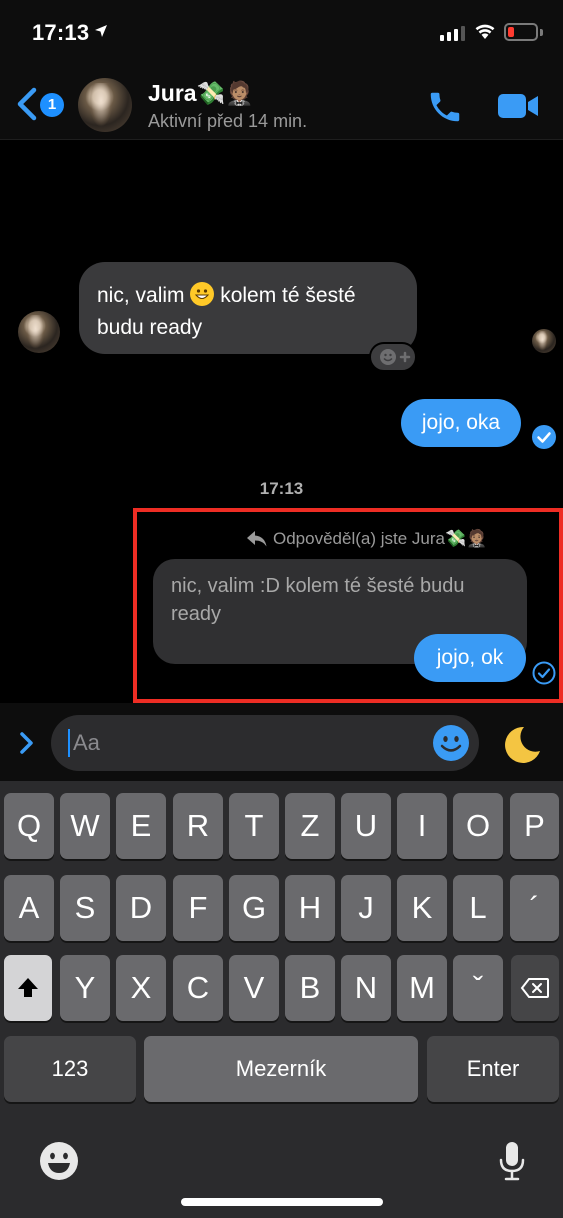  What do you see at coordinates (101, 31) in the screenshot?
I see `location-arrow-icon` at bounding box center [101, 31].